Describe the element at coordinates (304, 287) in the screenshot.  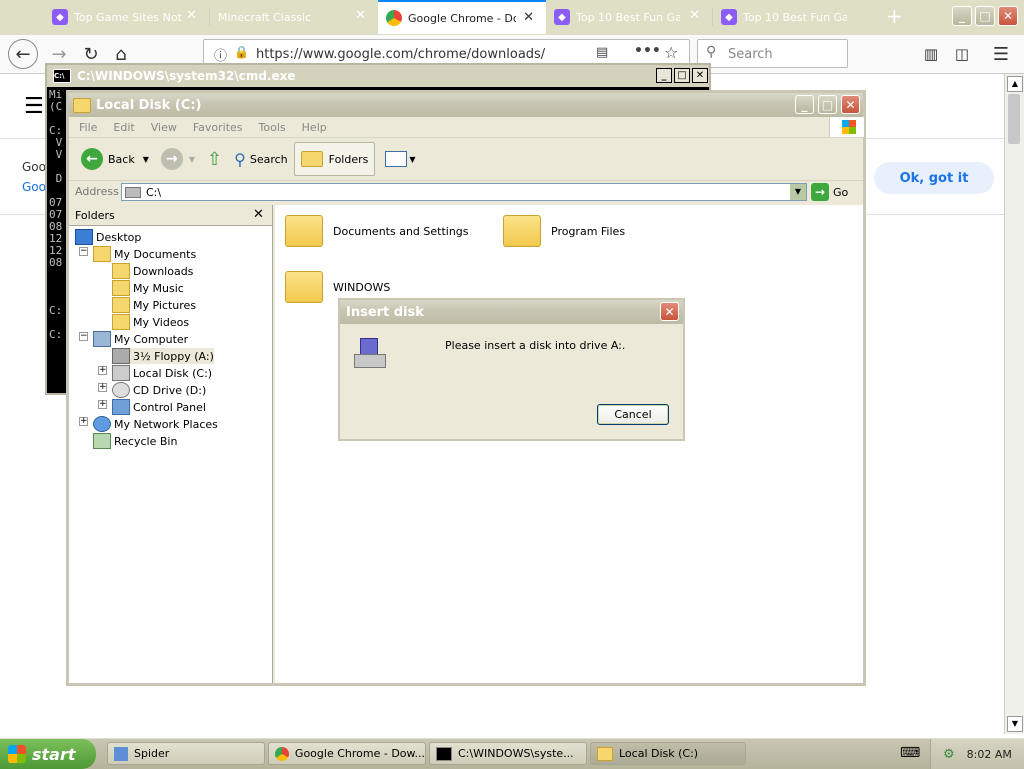
I see `folder-icon` at that location.